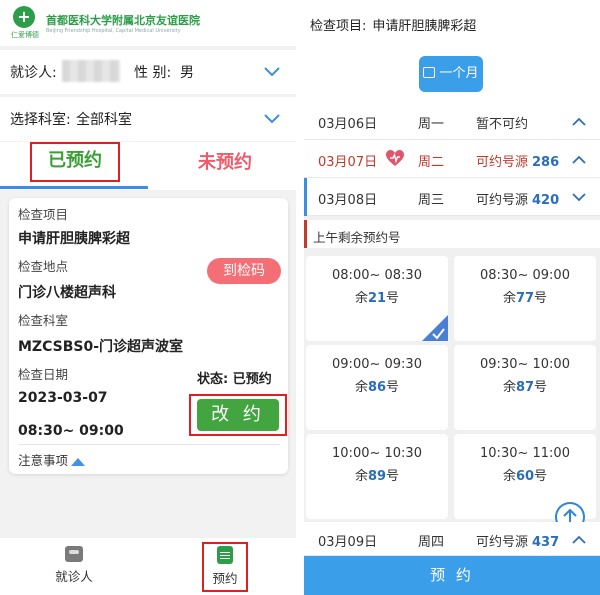 Image resolution: width=600 pixels, height=595 pixels. What do you see at coordinates (518, 542) in the screenshot?
I see `availability: 可约号源 437` at bounding box center [518, 542].